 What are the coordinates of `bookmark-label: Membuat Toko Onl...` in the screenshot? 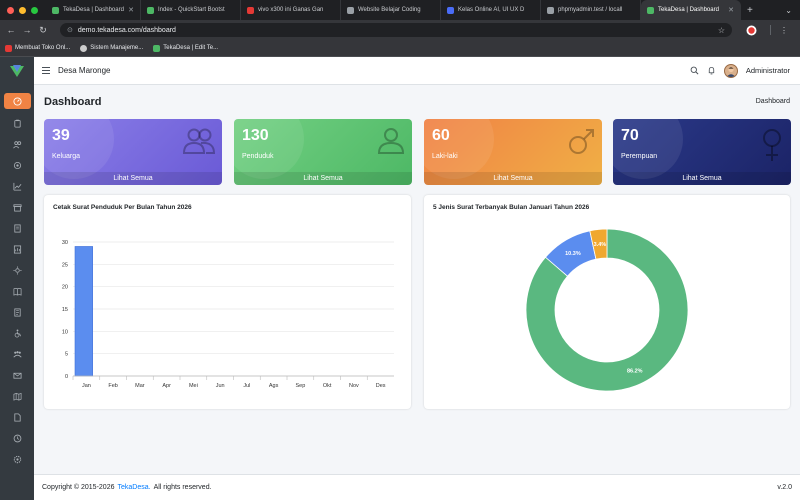 It's located at (43, 48).